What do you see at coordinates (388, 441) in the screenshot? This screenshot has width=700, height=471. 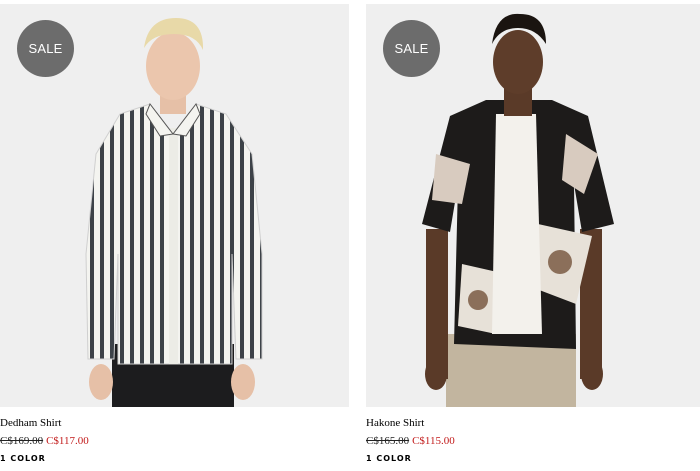 I see `original-price: C$165.00` at bounding box center [388, 441].